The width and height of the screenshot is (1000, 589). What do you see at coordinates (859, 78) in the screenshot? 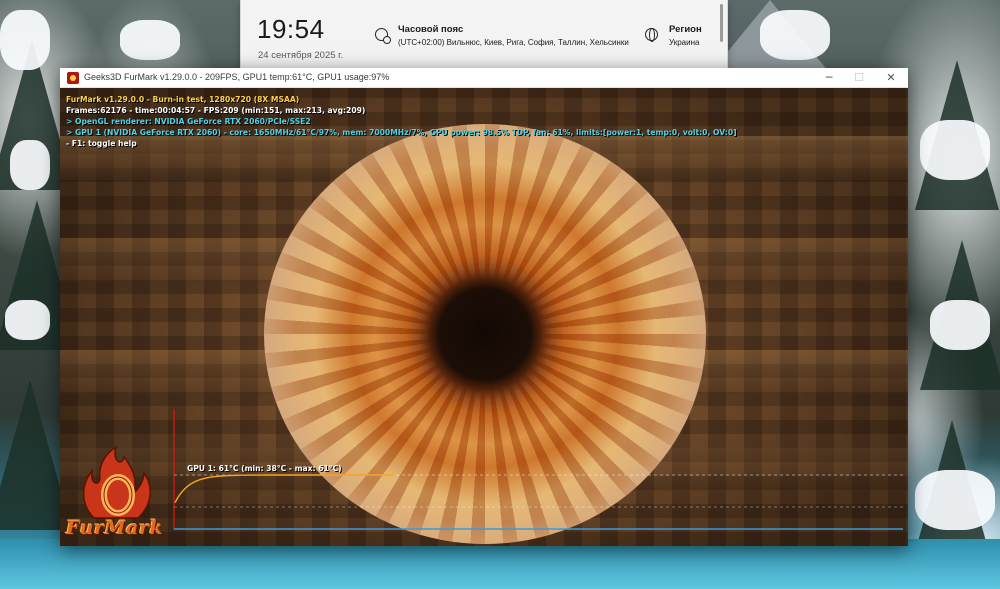
I see `maximize-button: ☐` at bounding box center [859, 78].